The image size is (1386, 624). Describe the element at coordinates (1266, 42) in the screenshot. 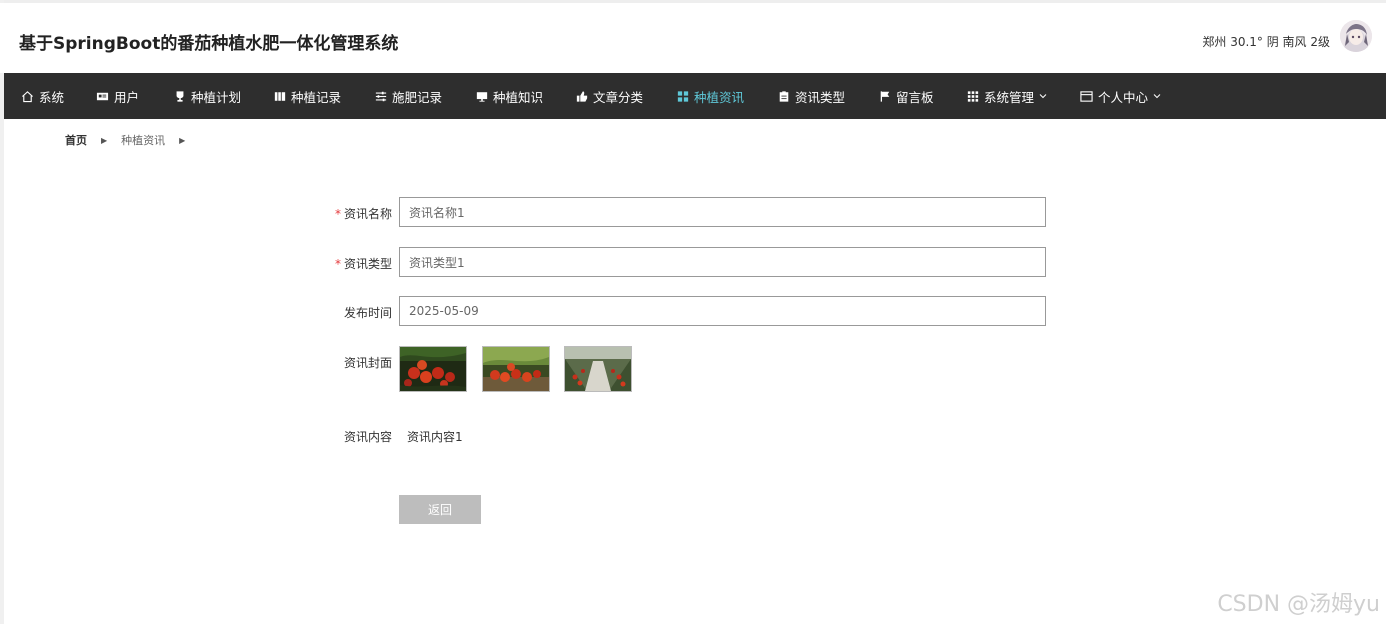

I see `weather-info: 郑州 30.1° 阴 南风 2级` at that location.